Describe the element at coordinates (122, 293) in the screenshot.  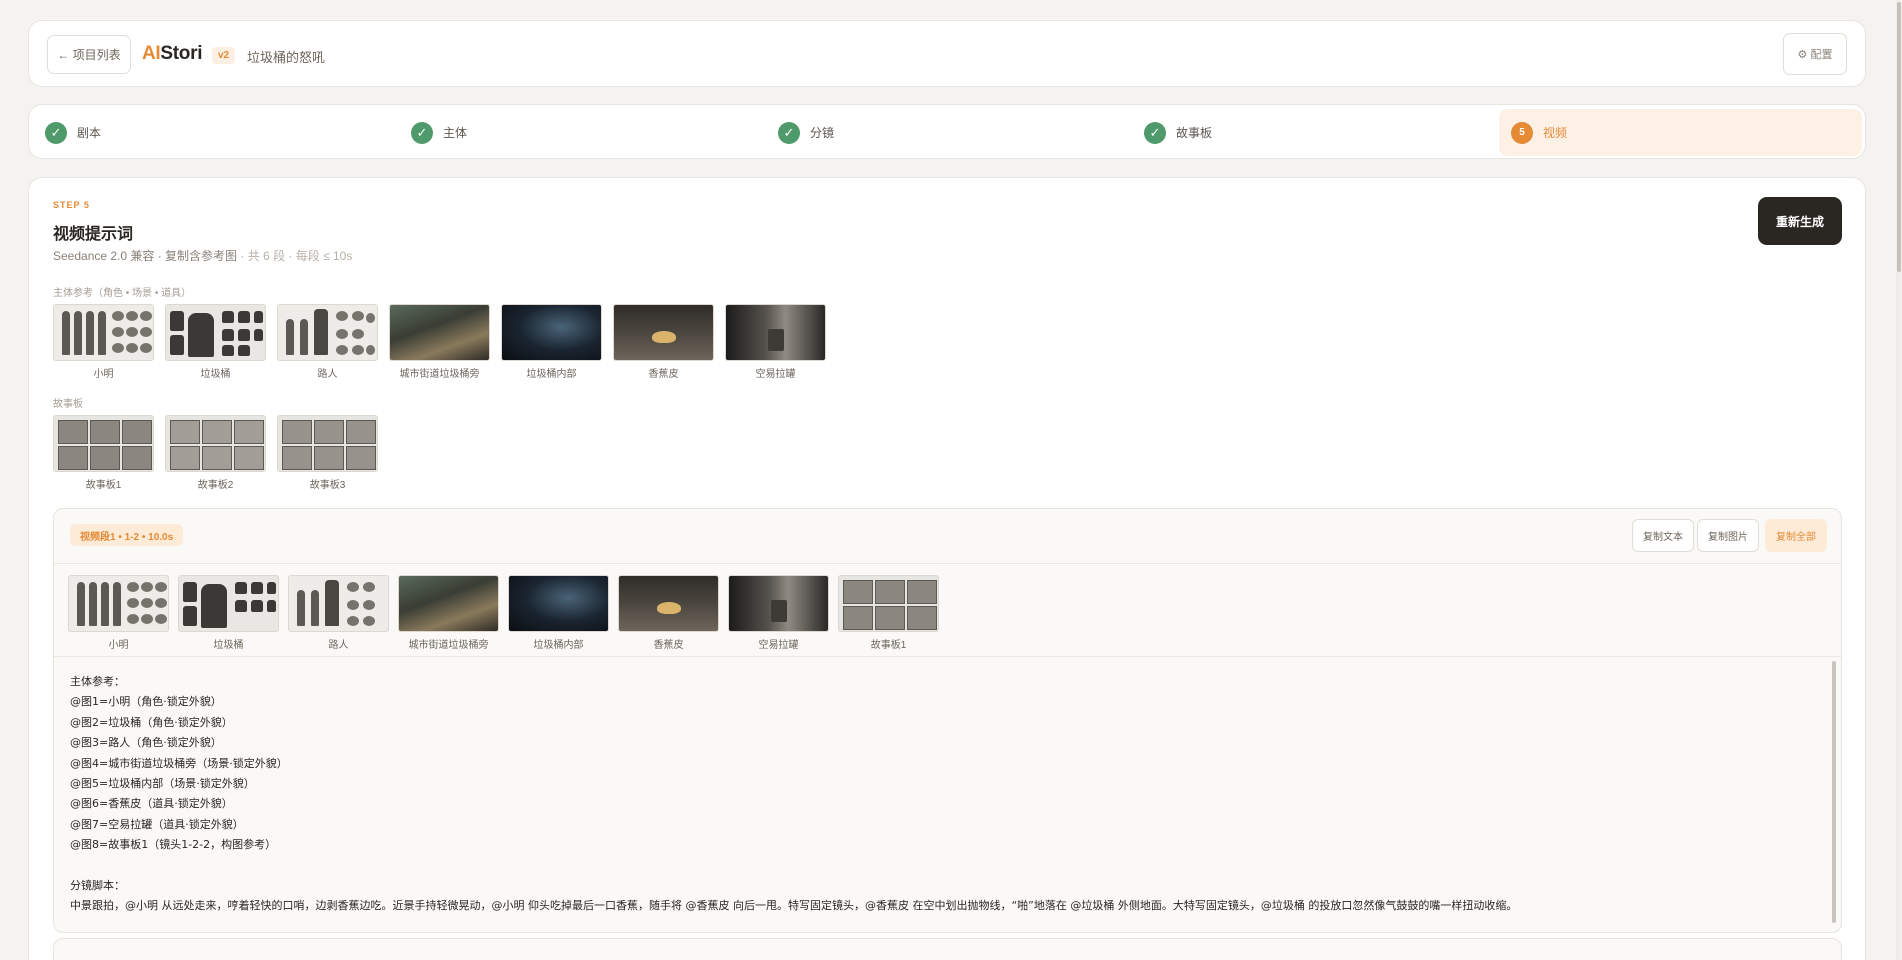
I see `subject-refs-label: 主体参考（角色 • 场景 • 道具）` at that location.